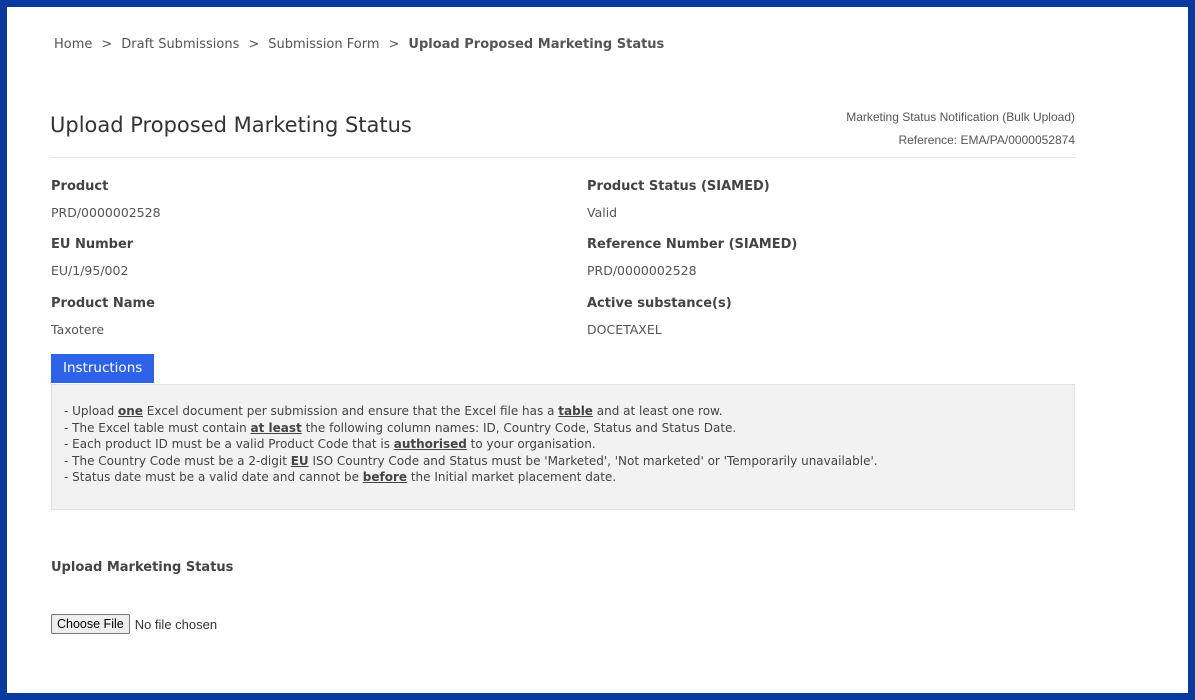 Image resolution: width=1195 pixels, height=700 pixels. Describe the element at coordinates (430, 444) in the screenshot. I see `instruction-emphasis: authorised` at that location.